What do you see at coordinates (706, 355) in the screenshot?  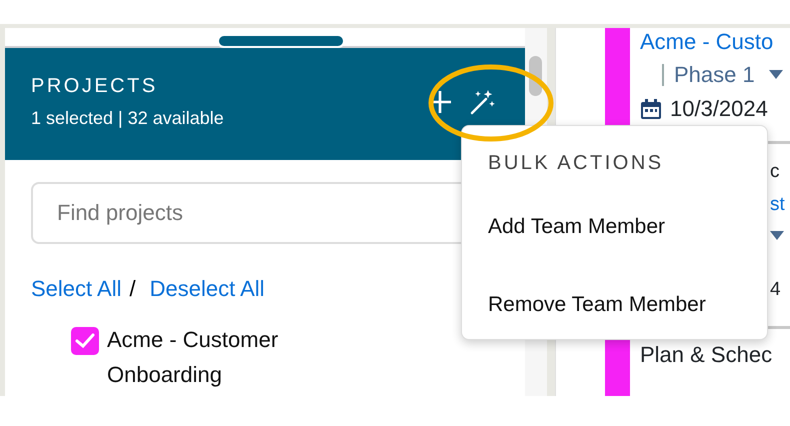 I see `task-title: Plan & Schec` at bounding box center [706, 355].